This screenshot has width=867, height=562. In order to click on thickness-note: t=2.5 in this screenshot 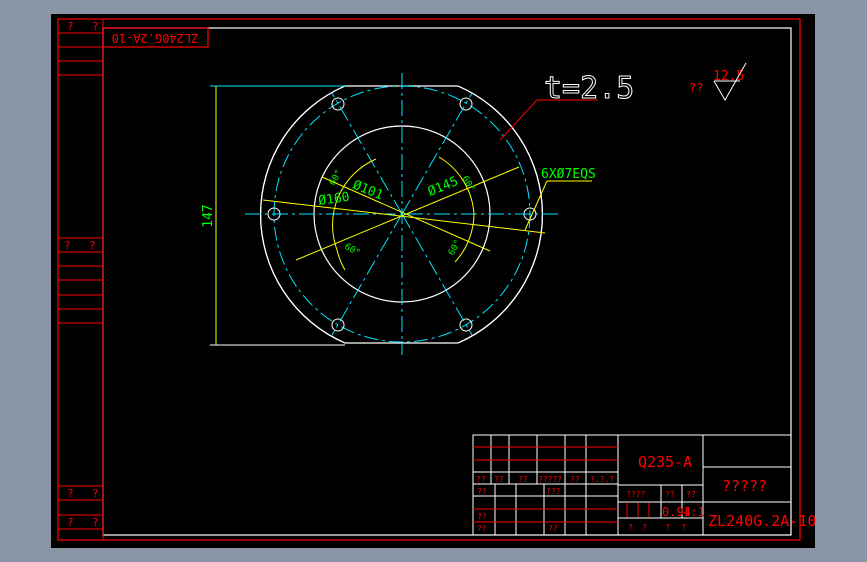, I will do `click(589, 88)`.